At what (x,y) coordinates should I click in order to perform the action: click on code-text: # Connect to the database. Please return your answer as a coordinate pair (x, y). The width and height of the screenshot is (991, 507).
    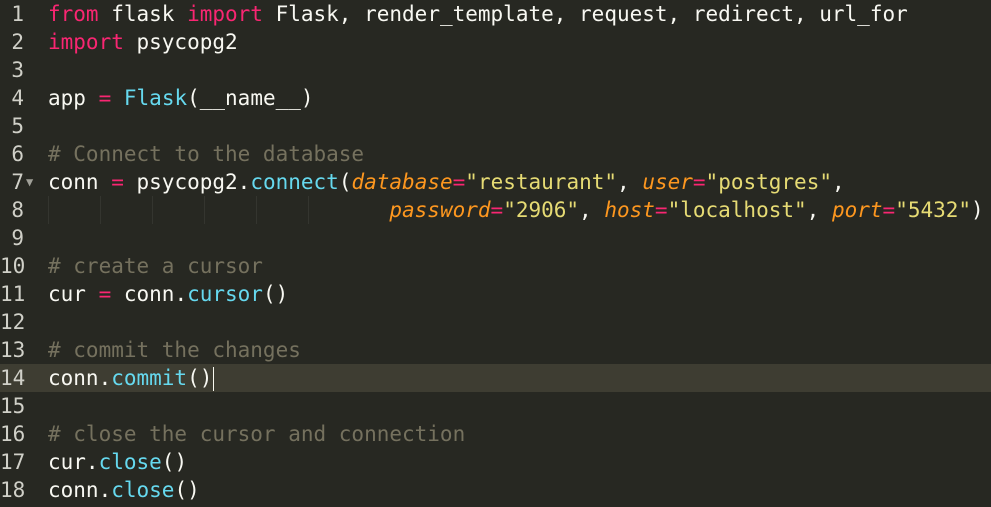
    Looking at the image, I should click on (206, 154).